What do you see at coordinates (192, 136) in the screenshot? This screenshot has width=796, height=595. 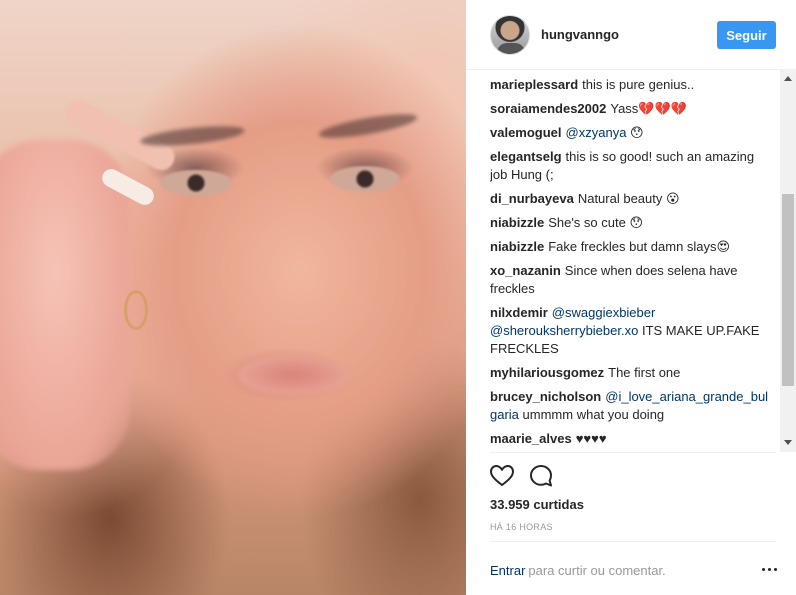 I see `photo-left-brow` at bounding box center [192, 136].